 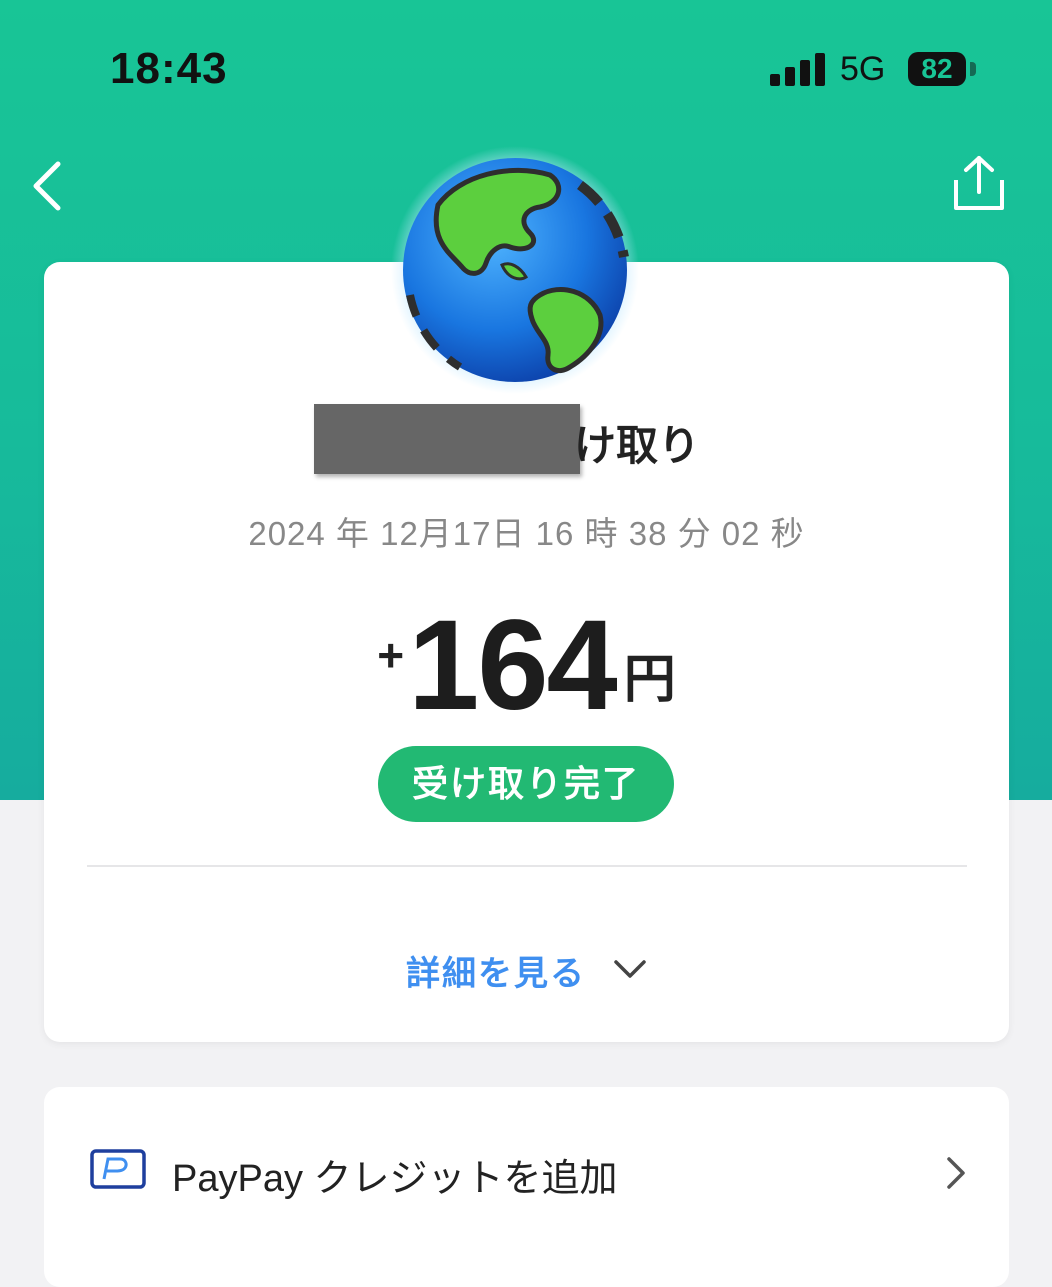 I want to click on back-button, so click(x=52, y=185).